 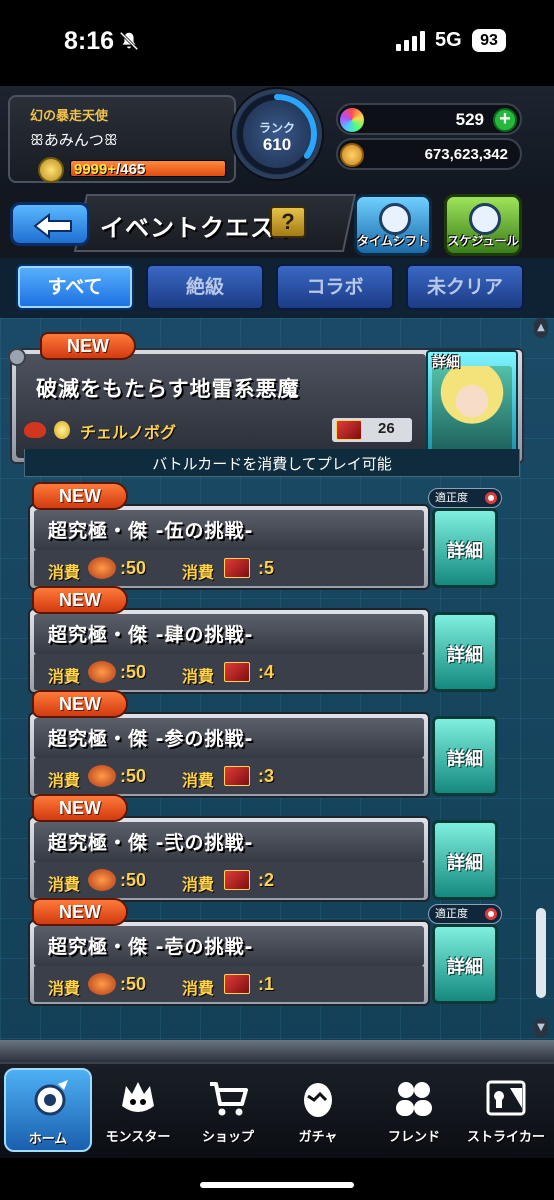 I want to click on quest-card-body: 超究極・傑 -伍の挑戦- 消費 :50 消費 :5, so click(x=229, y=547).